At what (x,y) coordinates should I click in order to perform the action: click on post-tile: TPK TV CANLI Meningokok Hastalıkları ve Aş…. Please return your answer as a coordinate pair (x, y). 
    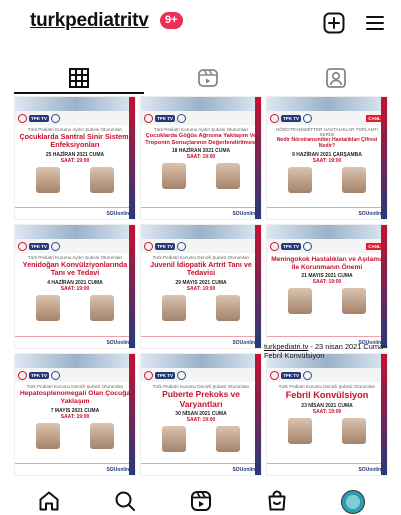
    Looking at the image, I should click on (327, 286).